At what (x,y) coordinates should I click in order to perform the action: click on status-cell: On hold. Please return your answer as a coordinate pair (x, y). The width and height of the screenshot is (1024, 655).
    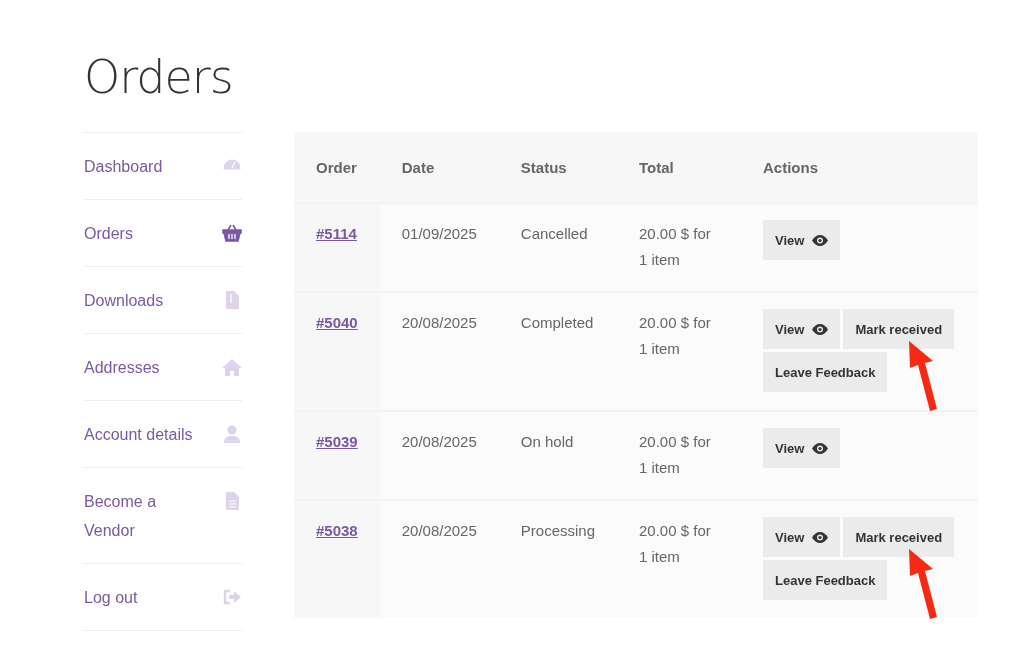
    Looking at the image, I should click on (547, 441).